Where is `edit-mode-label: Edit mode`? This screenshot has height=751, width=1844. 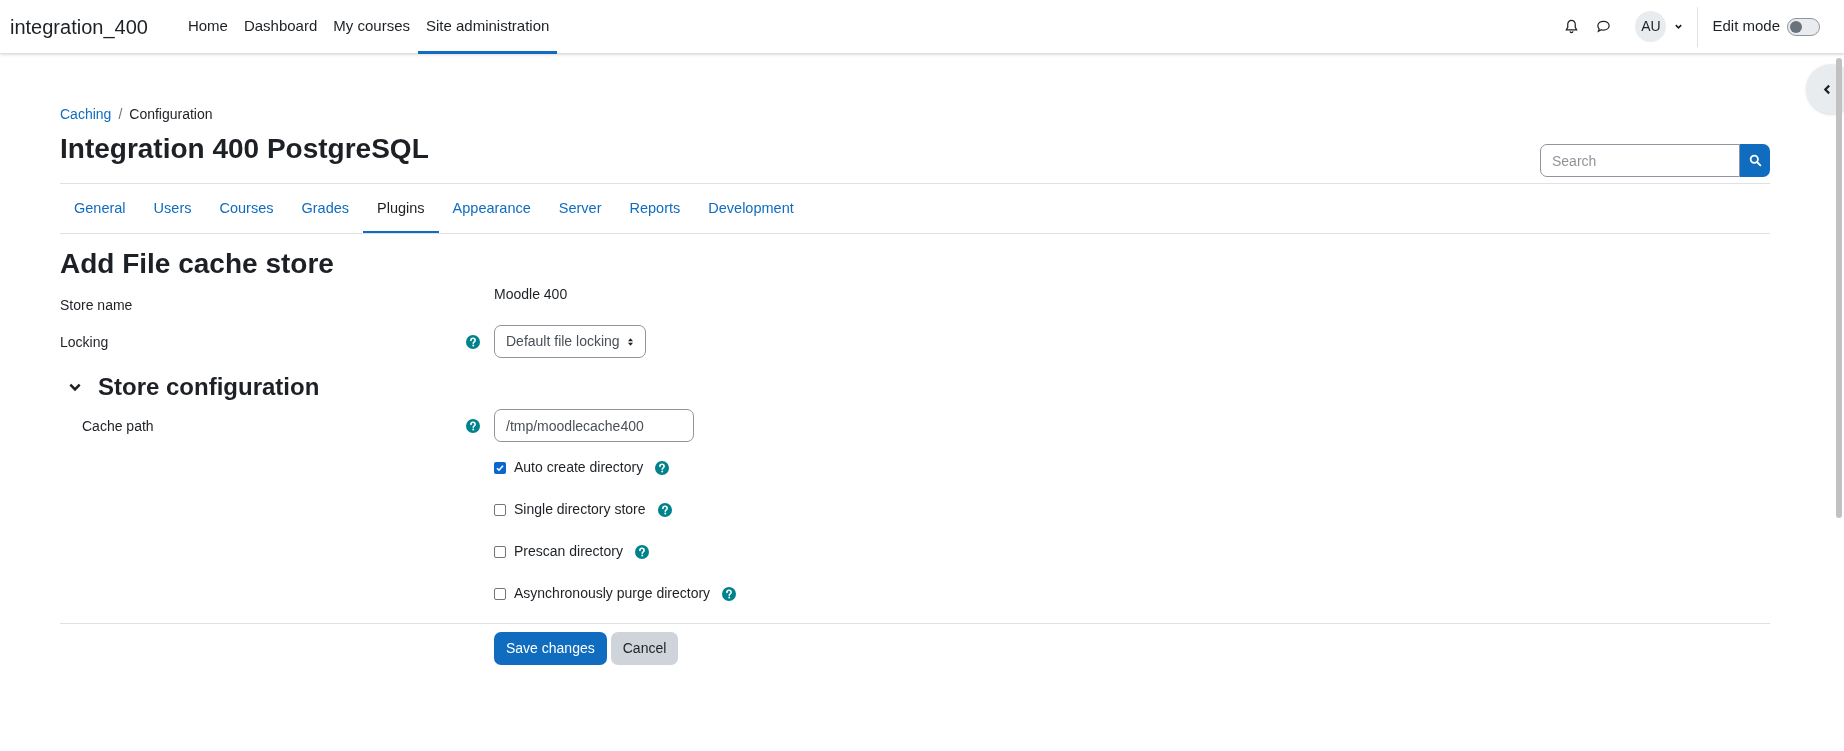 edit-mode-label: Edit mode is located at coordinates (1746, 26).